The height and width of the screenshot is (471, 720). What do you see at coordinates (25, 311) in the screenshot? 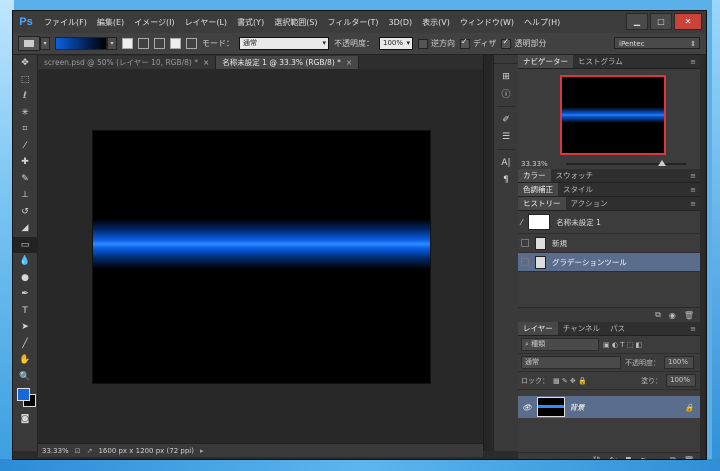
I see `type-tool-icon: T` at bounding box center [25, 311].